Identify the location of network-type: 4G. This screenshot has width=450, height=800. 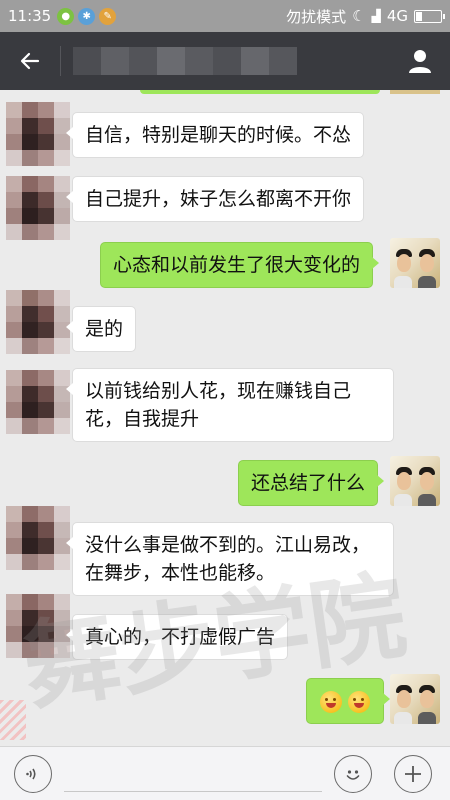
(397, 16).